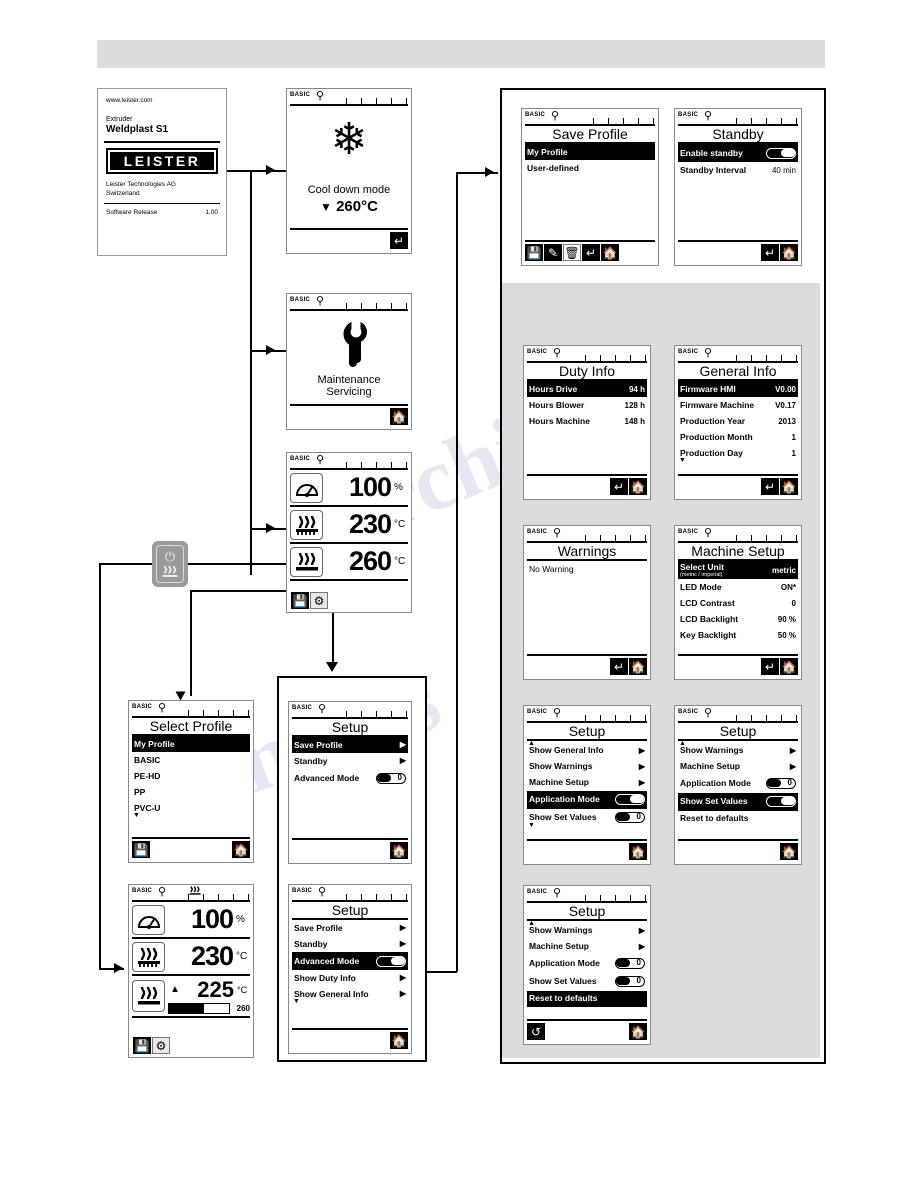  I want to click on mass-temp-row: 260 °C, so click(349, 562).